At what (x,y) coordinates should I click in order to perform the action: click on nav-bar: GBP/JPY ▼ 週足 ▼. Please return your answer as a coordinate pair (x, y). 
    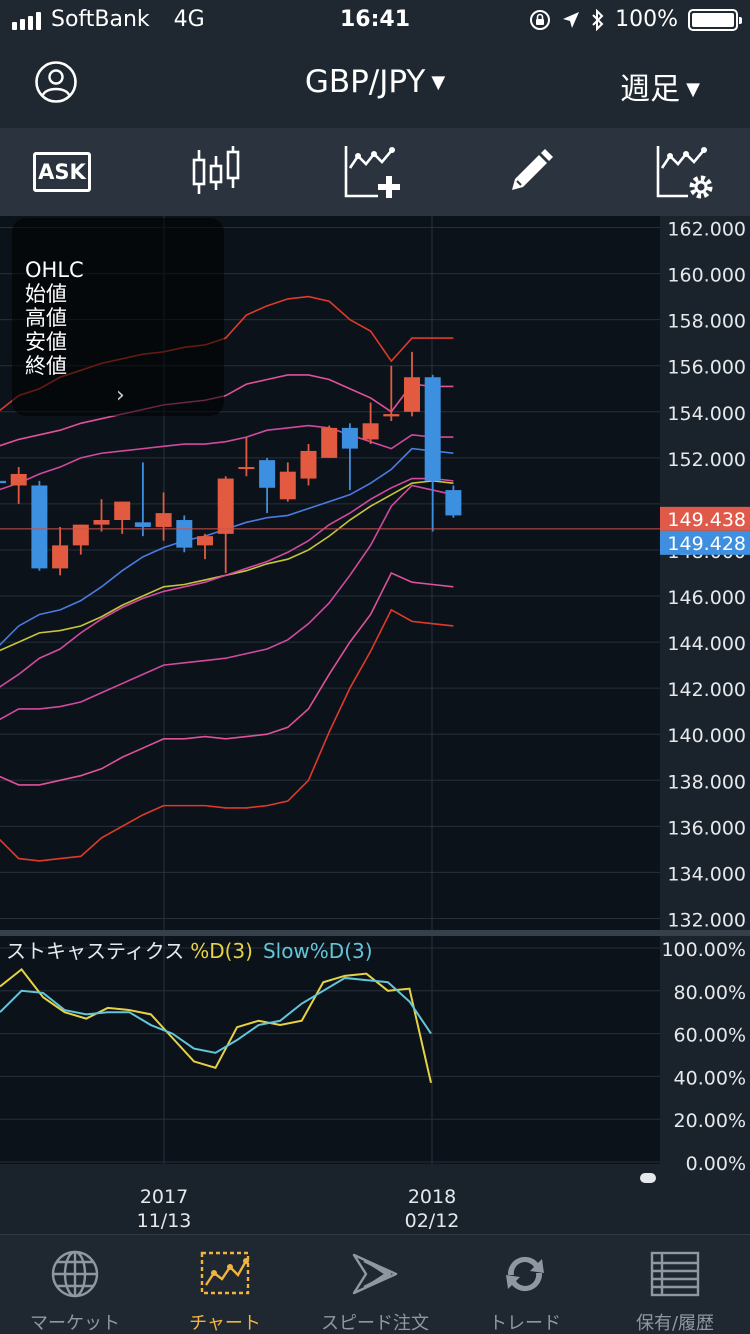
    Looking at the image, I should click on (375, 84).